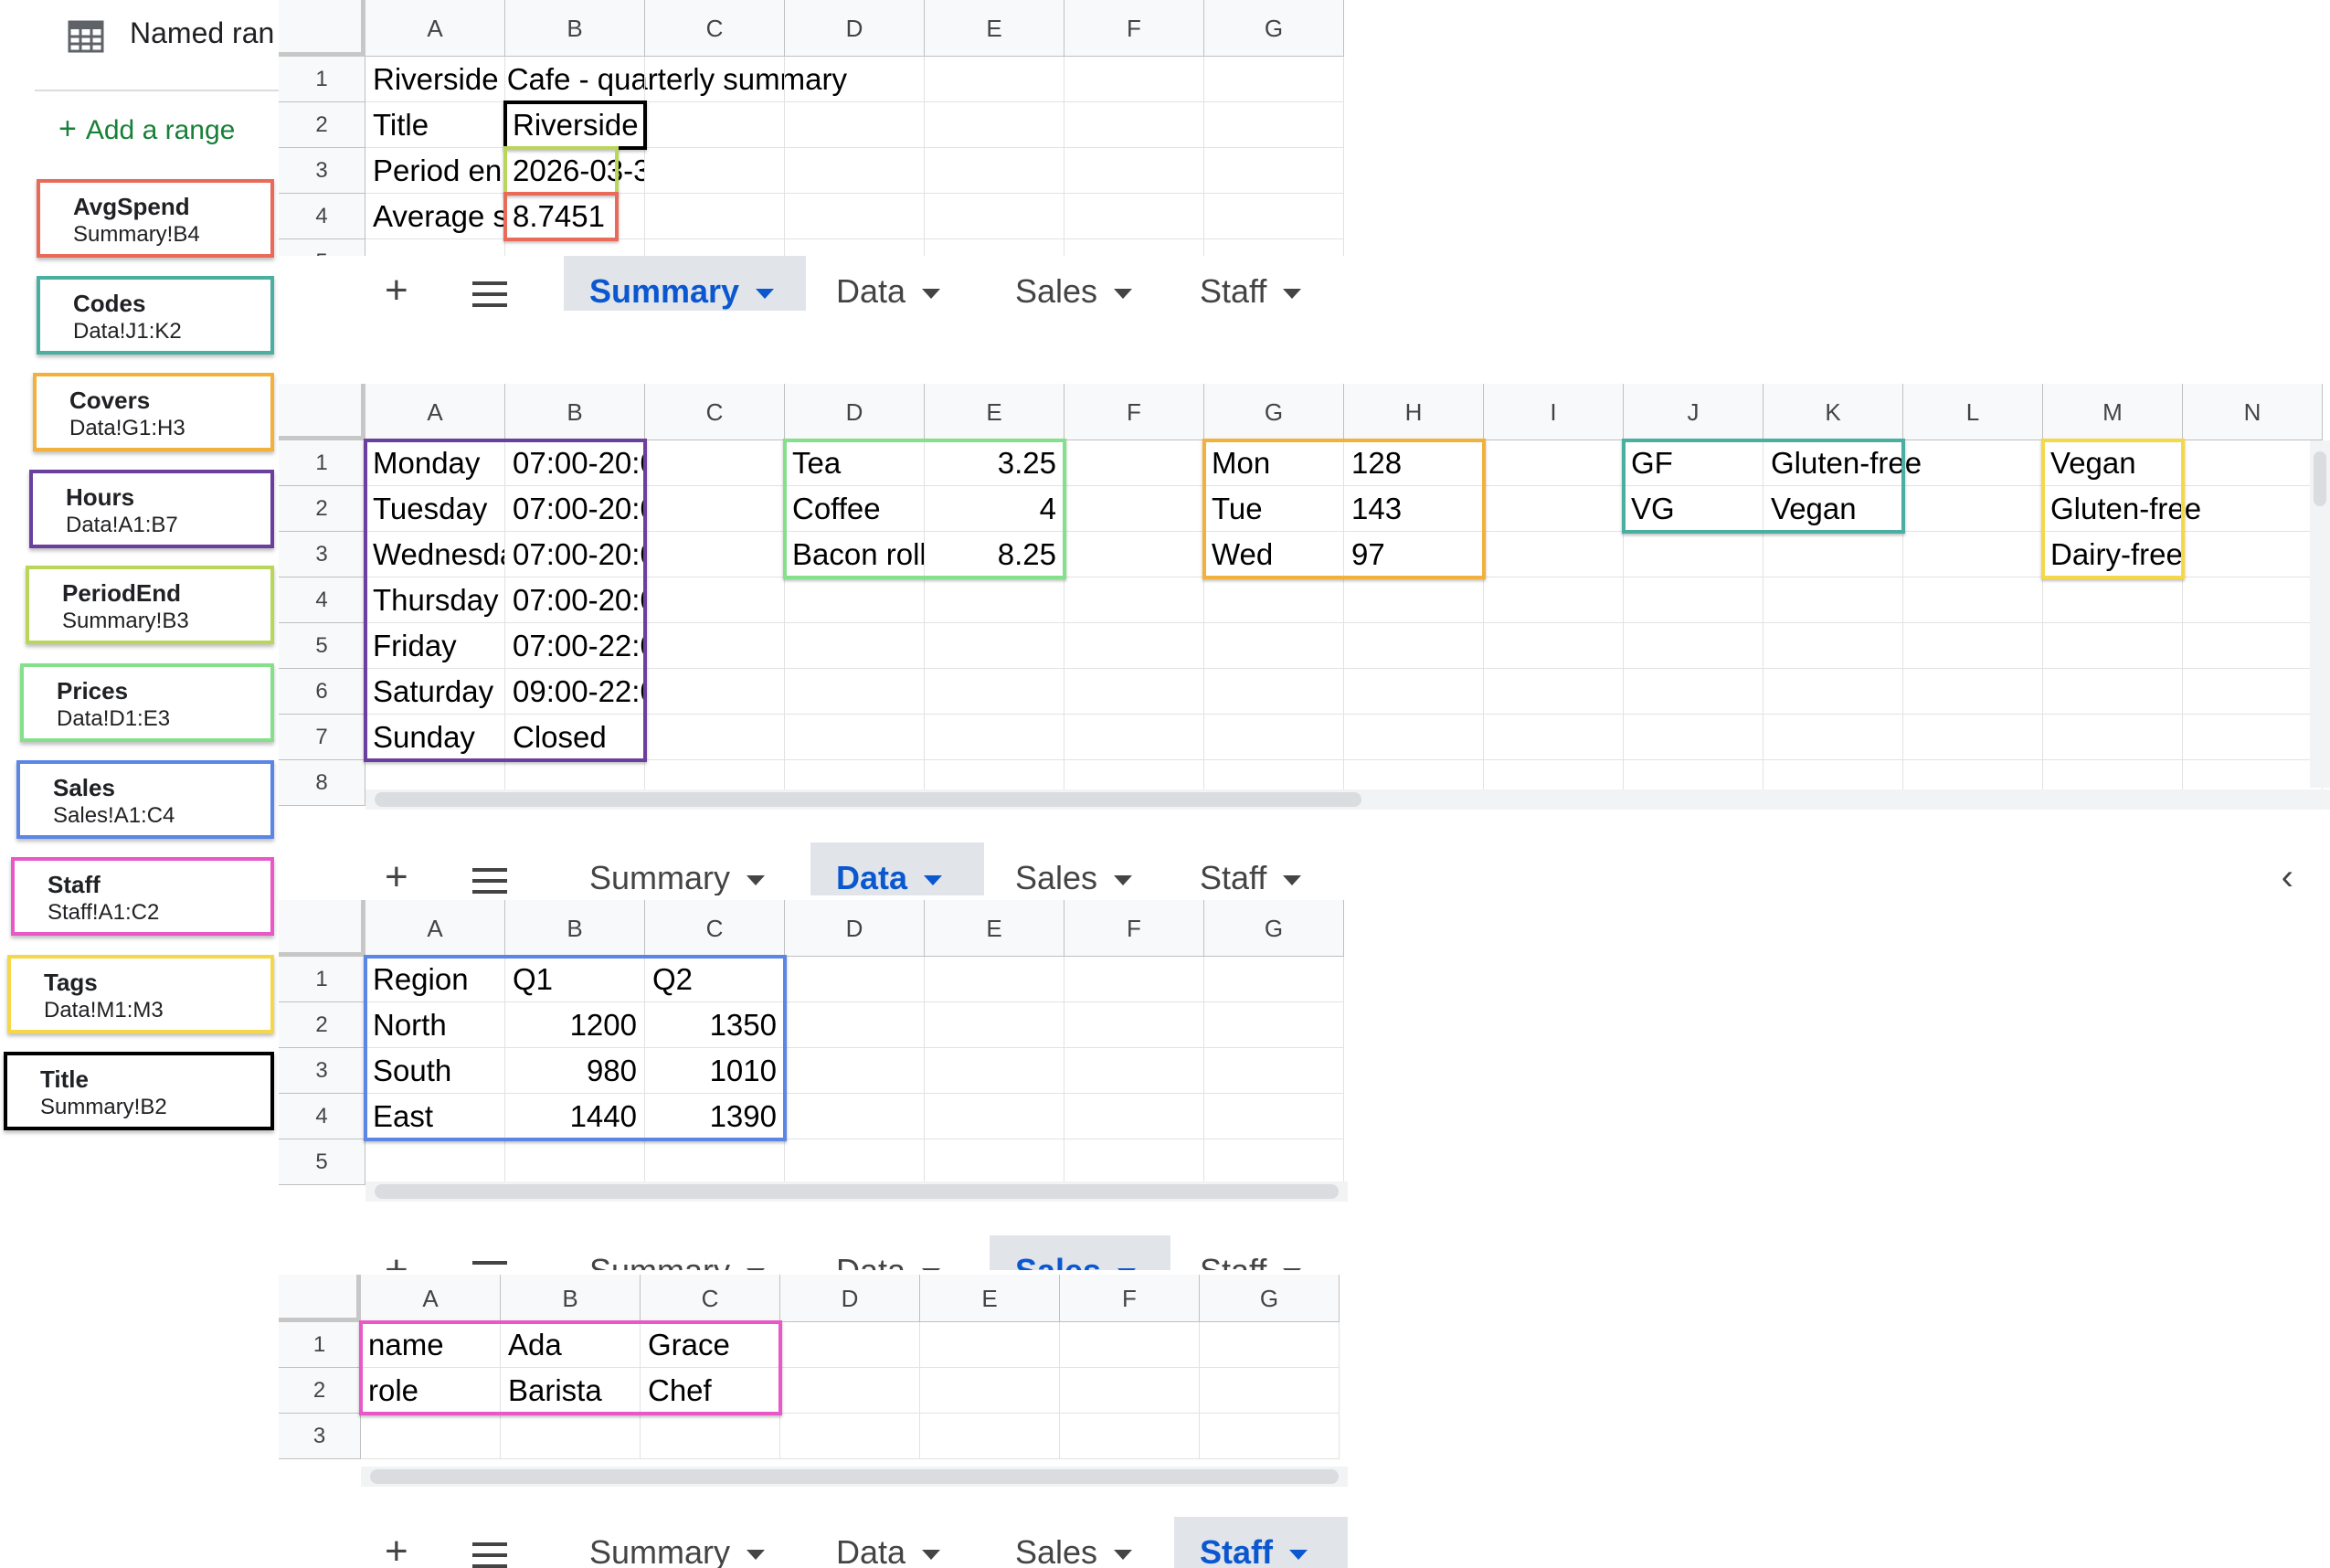 This screenshot has width=2330, height=1568. What do you see at coordinates (994, 600) in the screenshot?
I see `cell-e4` at bounding box center [994, 600].